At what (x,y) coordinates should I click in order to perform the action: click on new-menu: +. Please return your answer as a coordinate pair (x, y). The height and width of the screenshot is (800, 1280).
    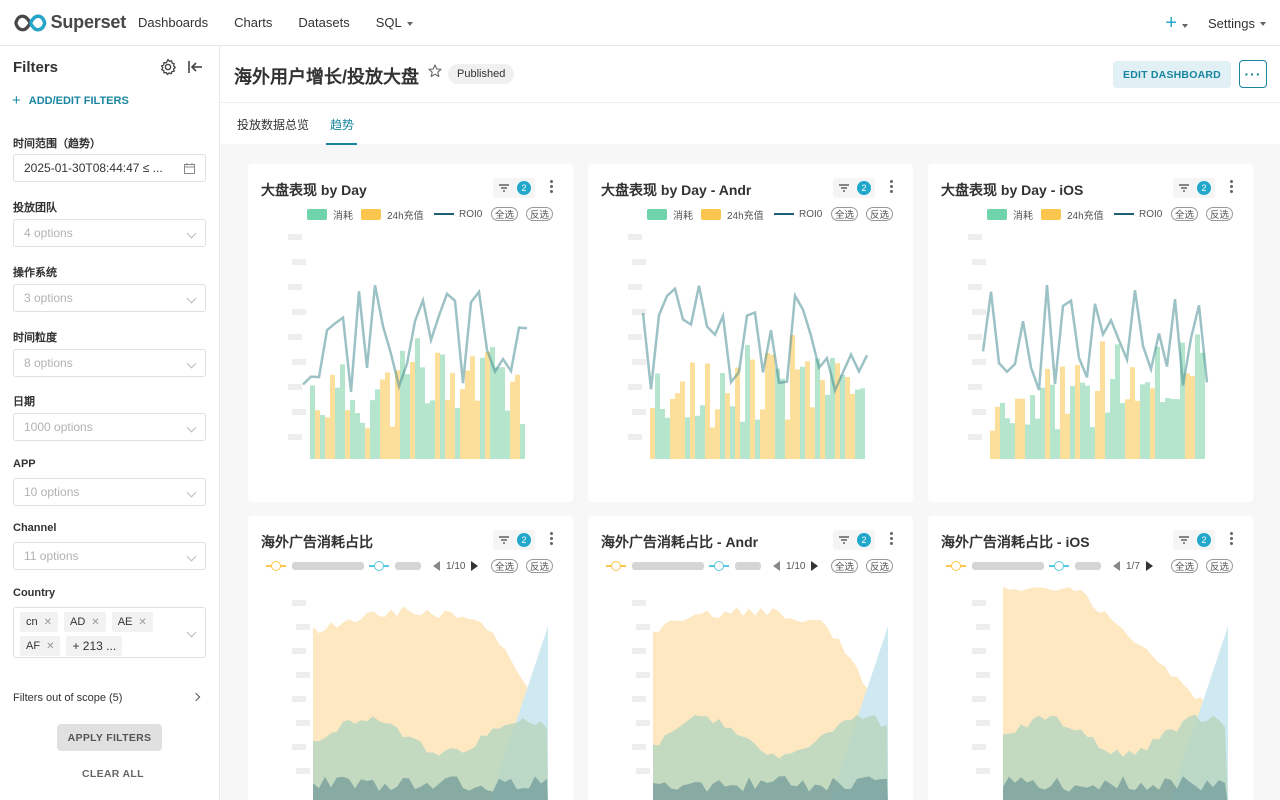
    Looking at the image, I should click on (1177, 23).